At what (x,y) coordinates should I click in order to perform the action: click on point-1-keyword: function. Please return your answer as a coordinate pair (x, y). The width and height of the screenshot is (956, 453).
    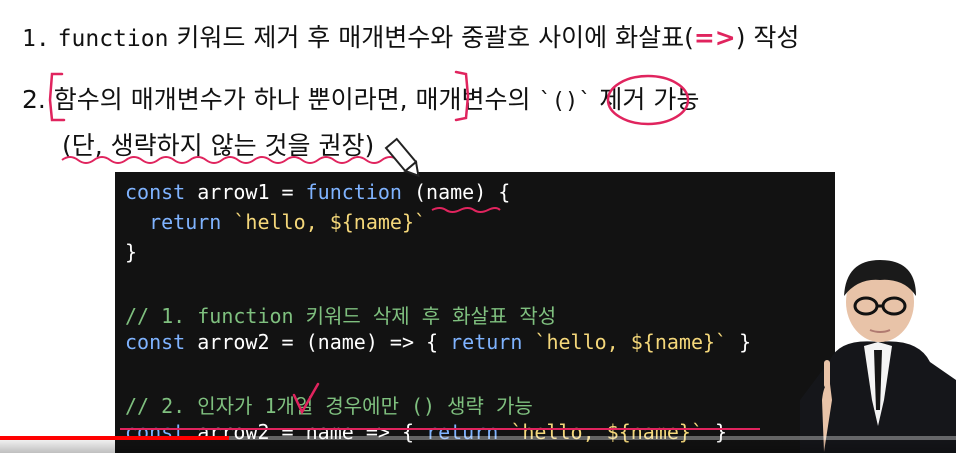
    Looking at the image, I should click on (113, 39).